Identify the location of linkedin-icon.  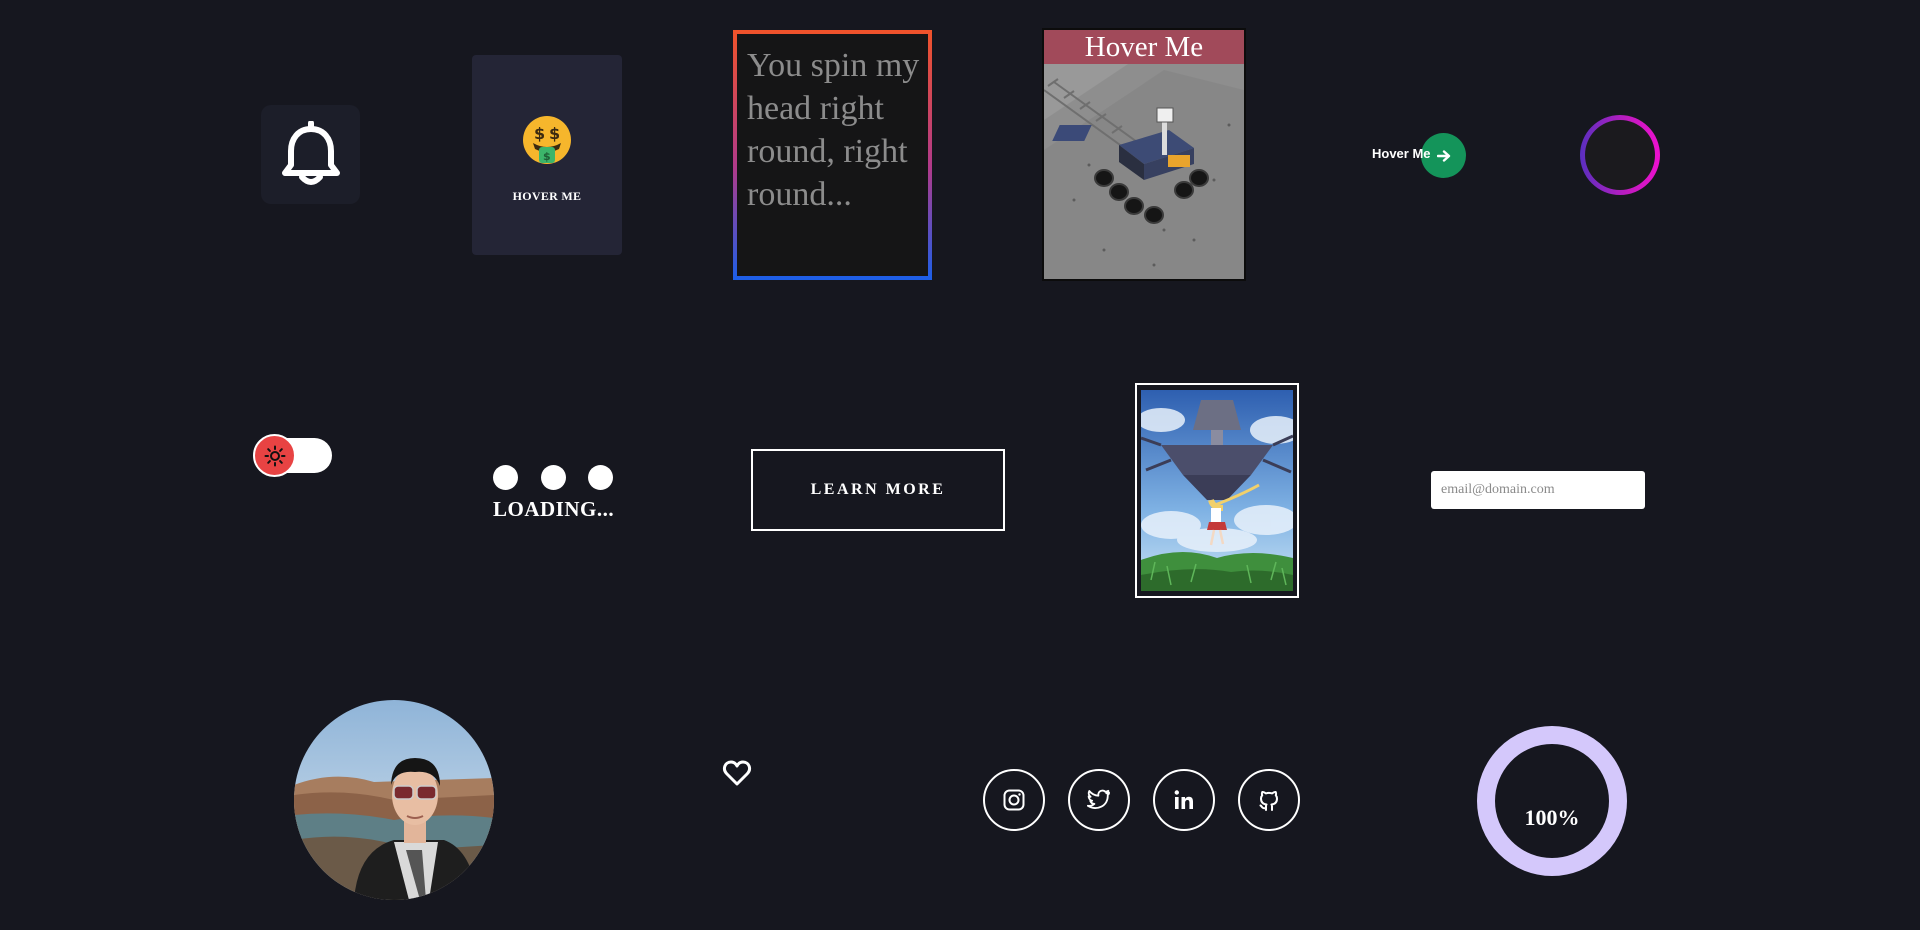
(1183, 799).